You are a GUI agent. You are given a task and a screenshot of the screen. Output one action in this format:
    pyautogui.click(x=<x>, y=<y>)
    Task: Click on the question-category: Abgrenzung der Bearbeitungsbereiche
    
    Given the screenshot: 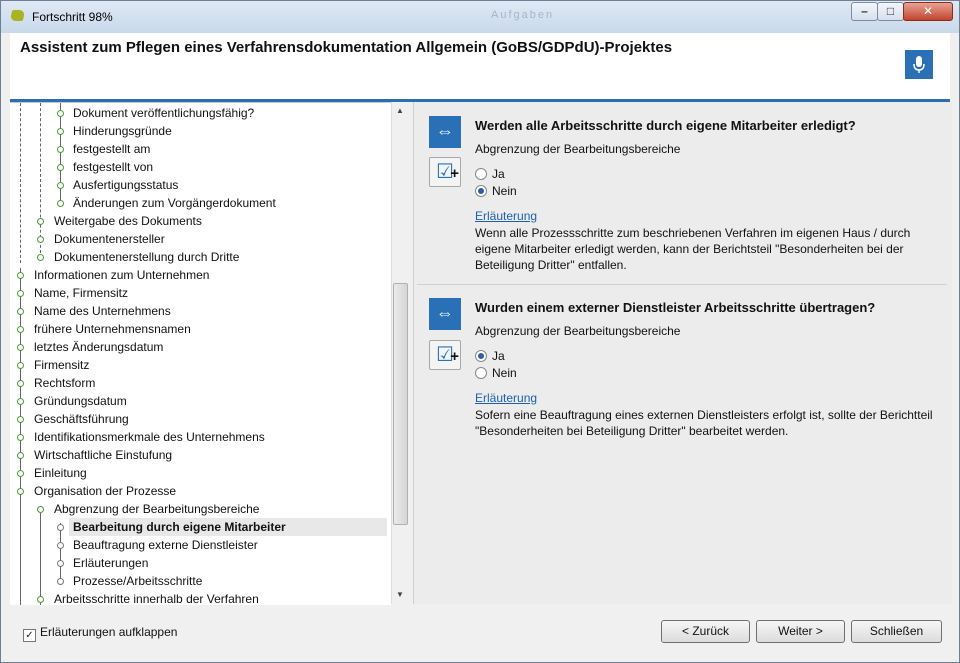 What is the action you would take?
    pyautogui.click(x=578, y=149)
    